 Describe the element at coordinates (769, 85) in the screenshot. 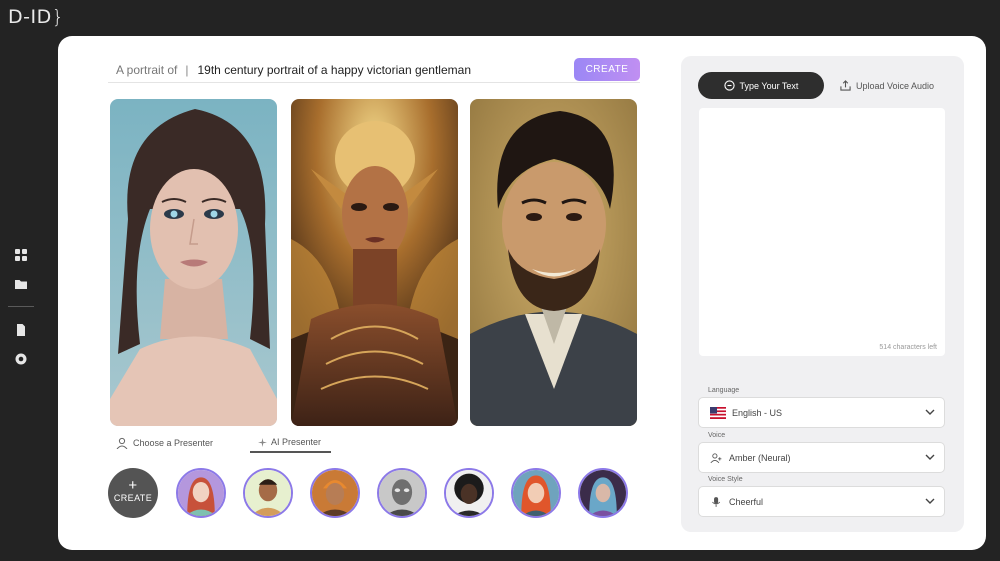

I see `tab-type-text-label: Type Your Text` at that location.